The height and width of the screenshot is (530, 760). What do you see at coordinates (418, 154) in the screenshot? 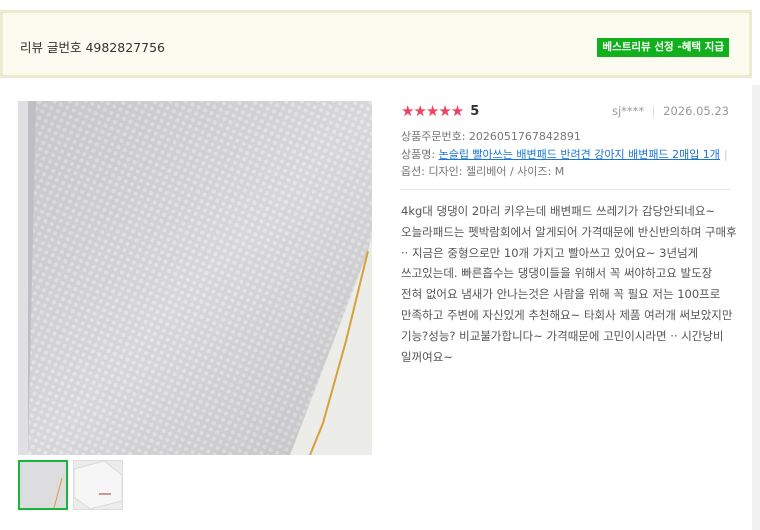
I see `product-label: 상품명:` at bounding box center [418, 154].